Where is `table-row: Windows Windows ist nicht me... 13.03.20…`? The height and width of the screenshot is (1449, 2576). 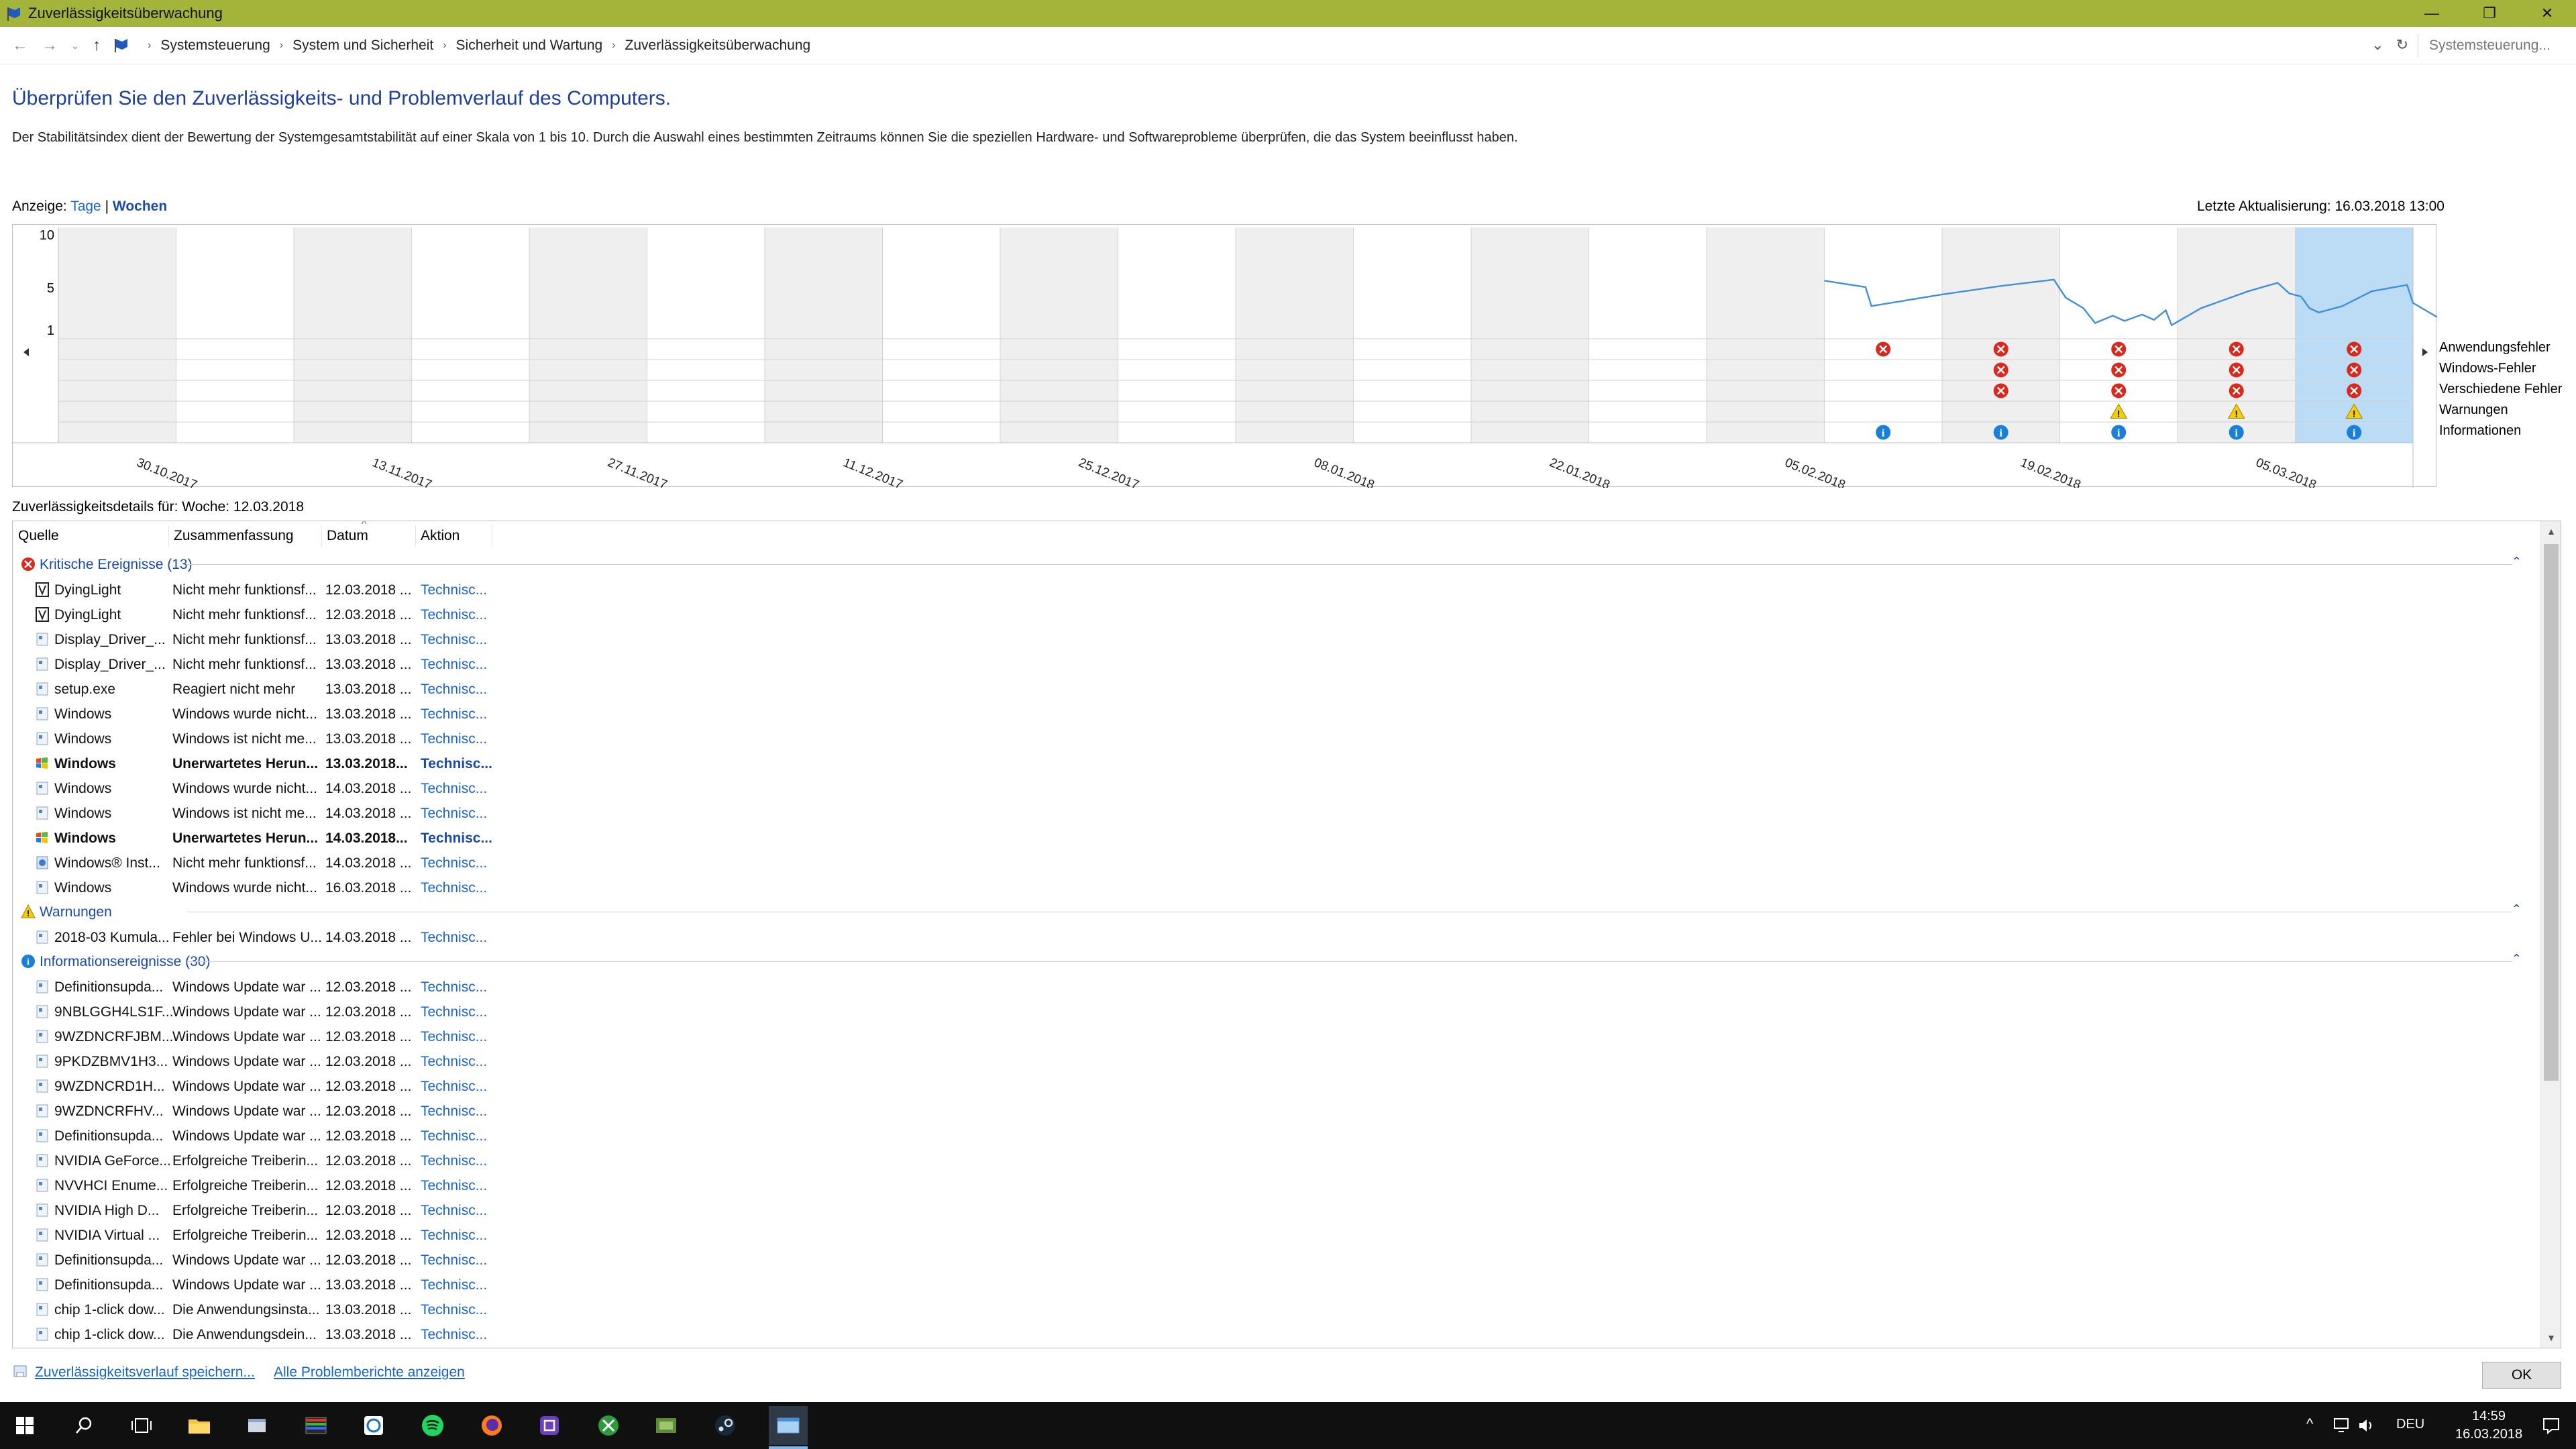 table-row: Windows Windows ist nicht me... 13.03.20… is located at coordinates (1274, 738).